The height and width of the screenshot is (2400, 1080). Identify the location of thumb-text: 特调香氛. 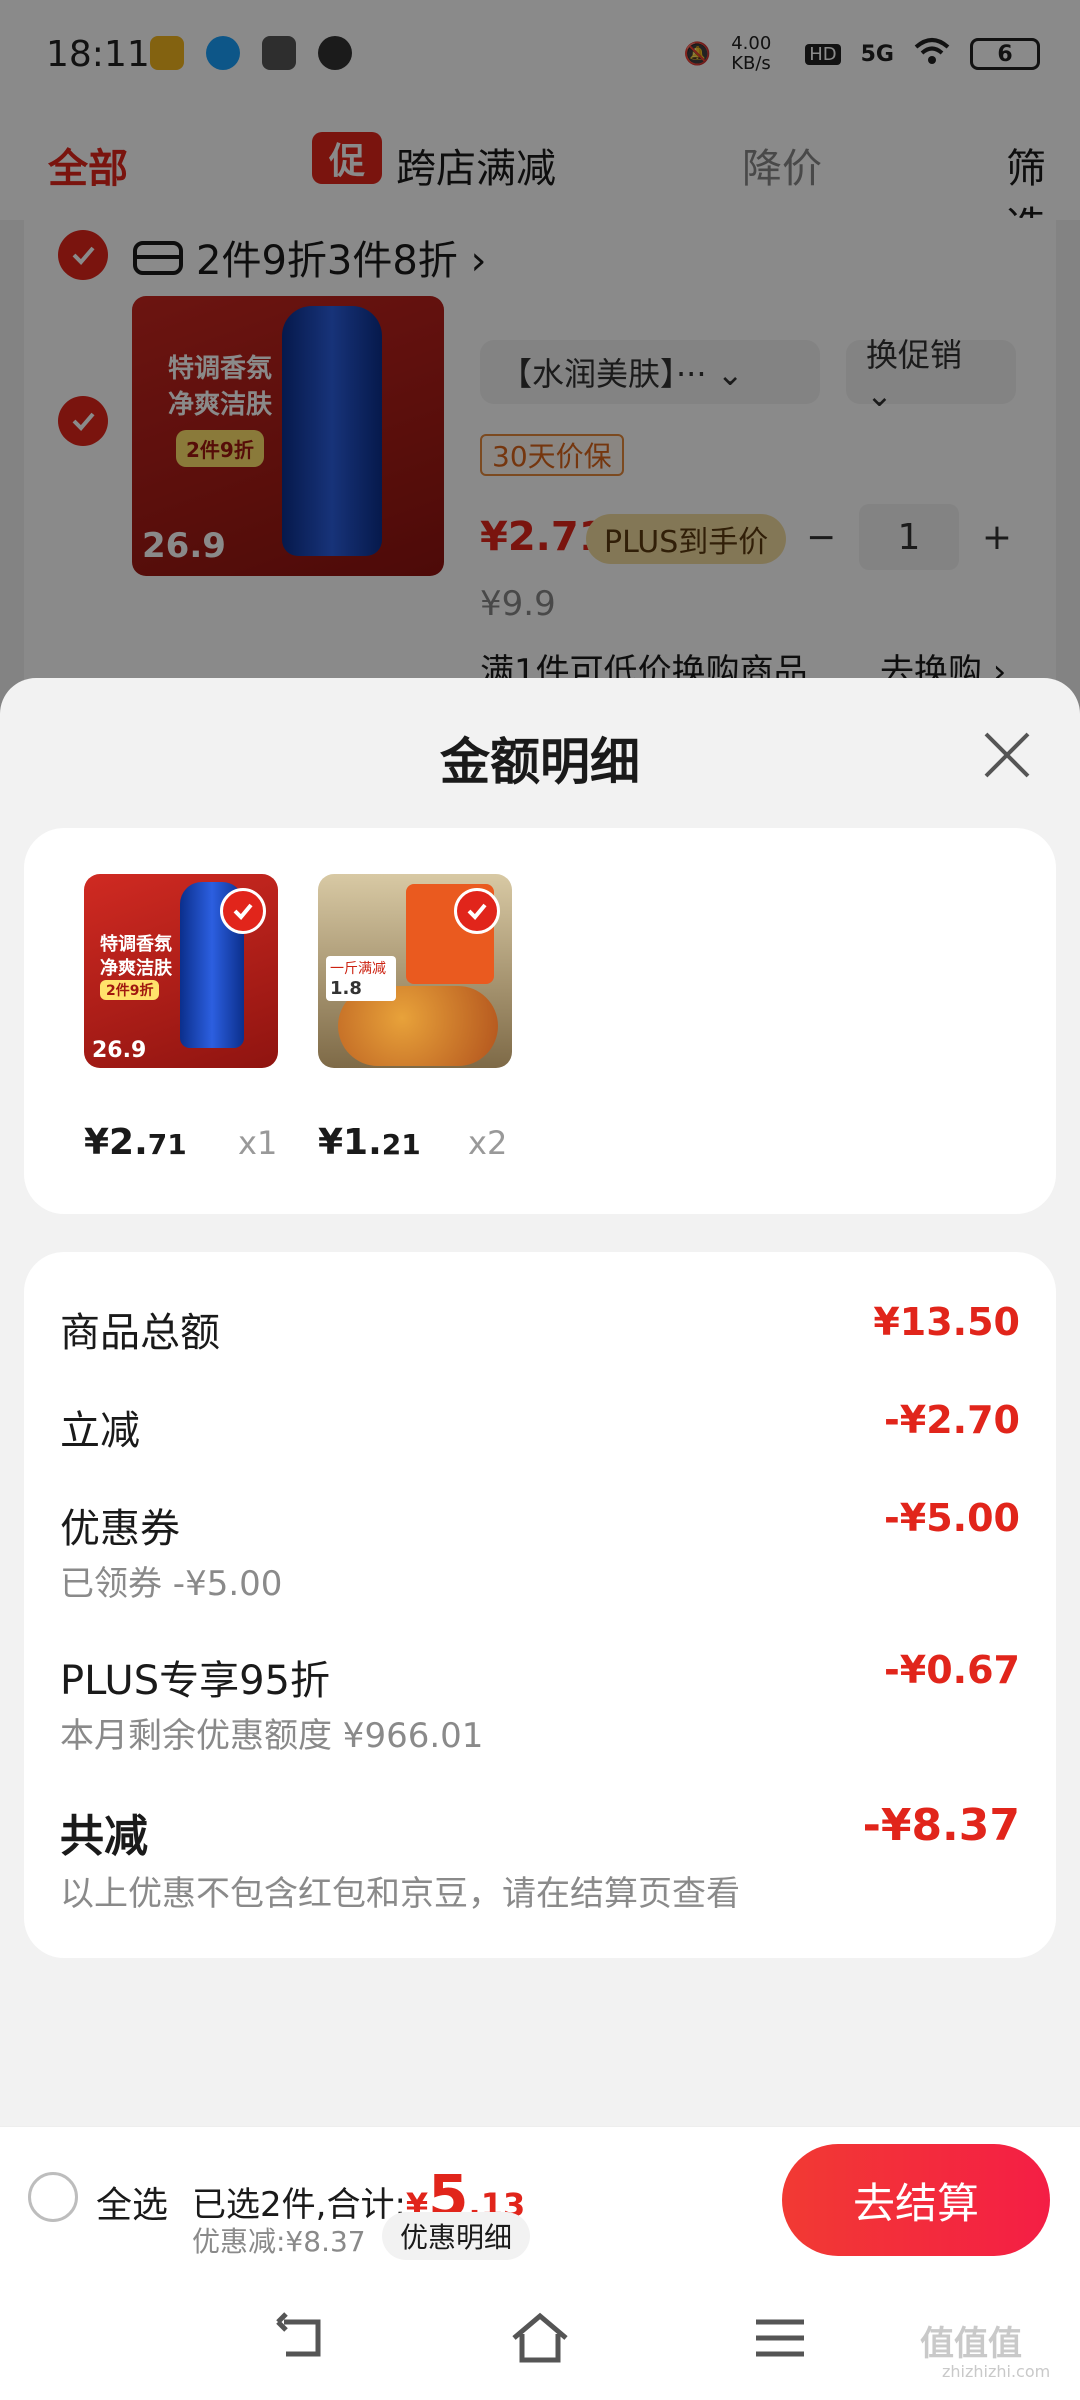
(136, 944).